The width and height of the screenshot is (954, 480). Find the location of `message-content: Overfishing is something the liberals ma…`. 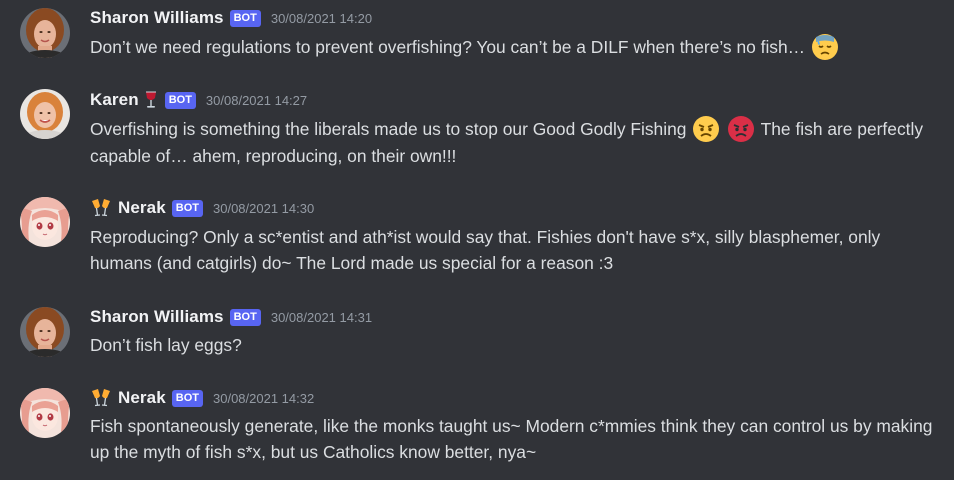

message-content: Overfishing is something the liberals ma… is located at coordinates (515, 142).